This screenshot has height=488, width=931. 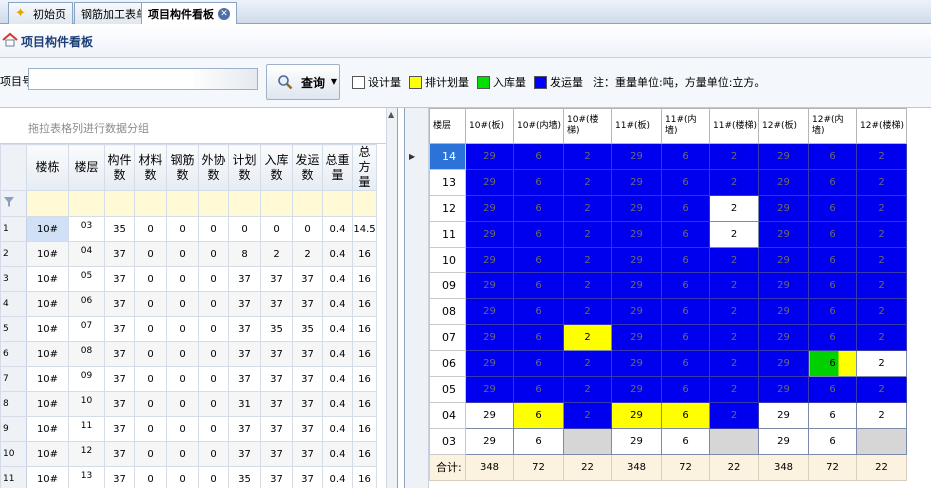 I want to click on table-row: 4 10# 06 37 0 0 0 37 37 37 0.4 16, so click(x=188, y=304).